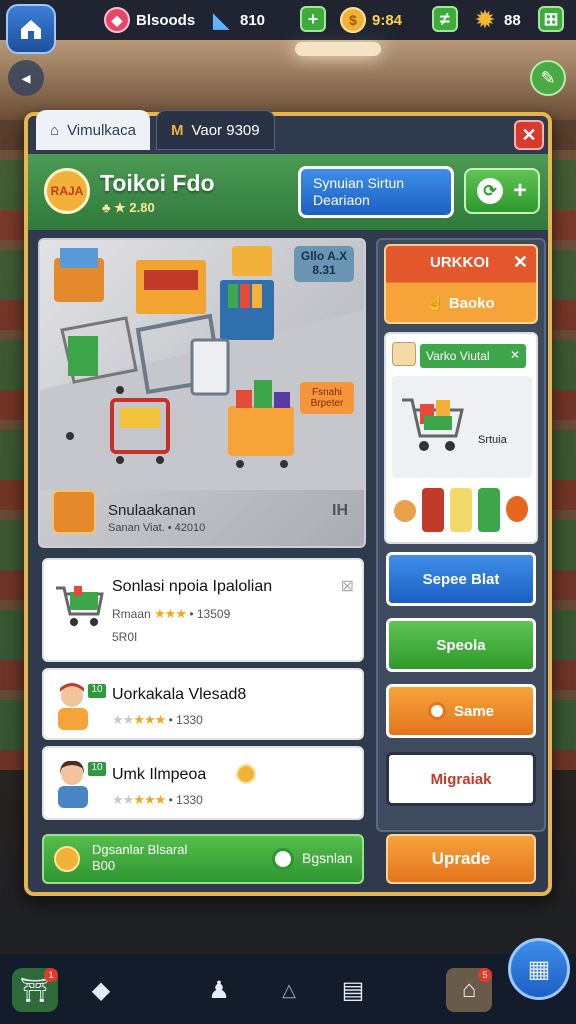 This screenshot has height=1024, width=576. What do you see at coordinates (157, 528) in the screenshot?
I see `showcase-subtitle: Sanan Viat. • 42010` at bounding box center [157, 528].